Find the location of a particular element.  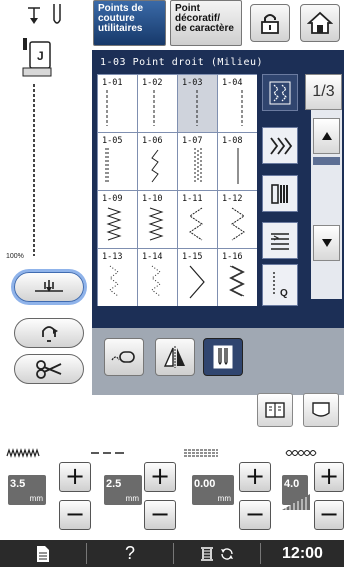

svg-text: J is located at coordinates (40, 56).